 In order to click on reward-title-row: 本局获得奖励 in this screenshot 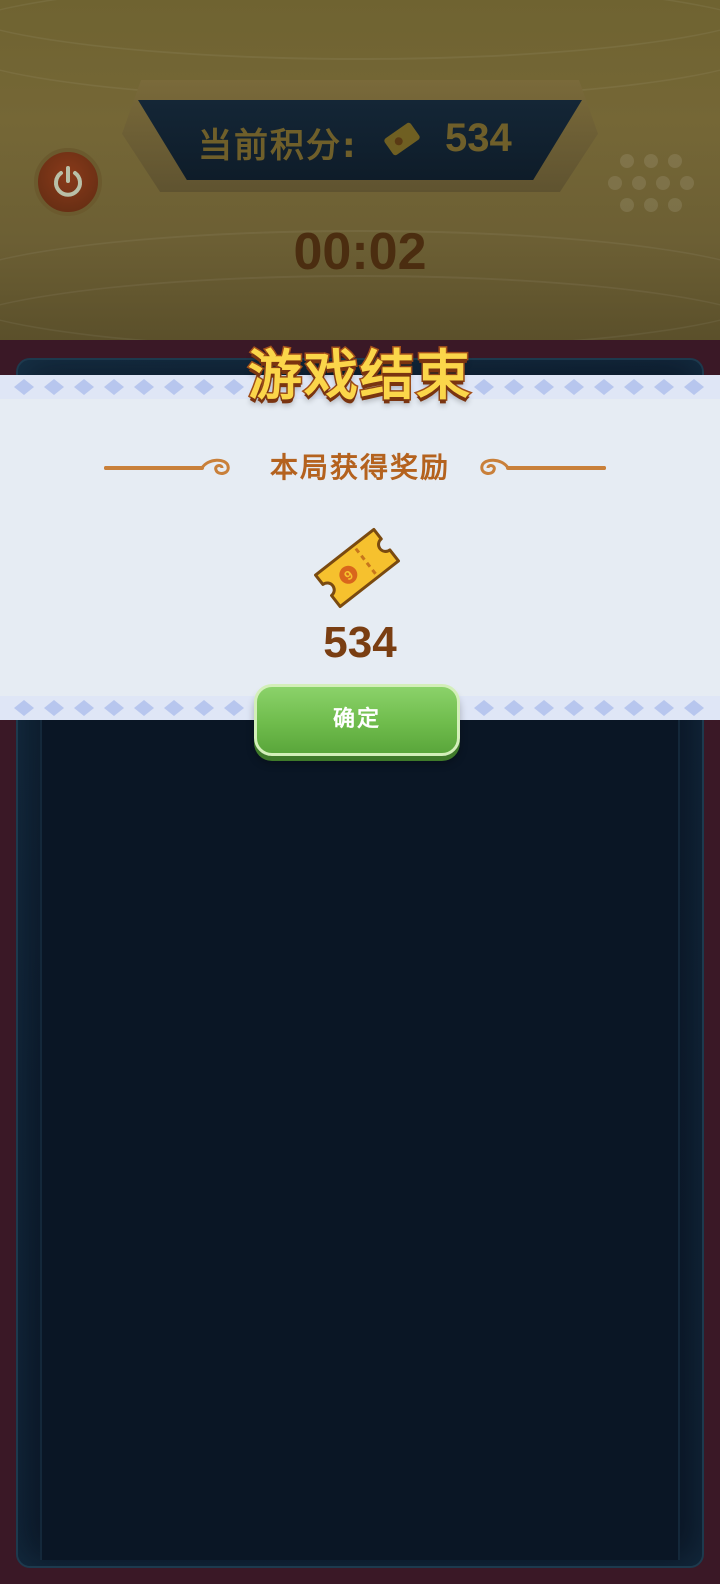, I will do `click(360, 468)`.